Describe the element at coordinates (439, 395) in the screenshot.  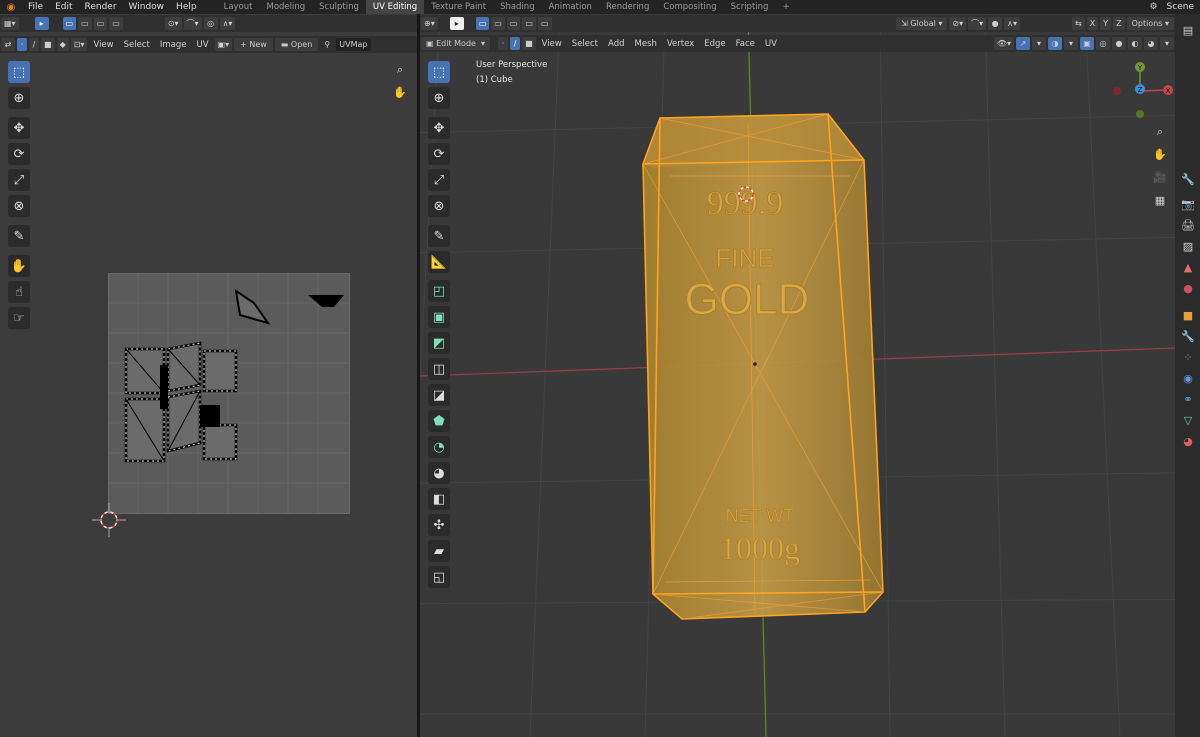
I see `knife-tool: ◪` at that location.